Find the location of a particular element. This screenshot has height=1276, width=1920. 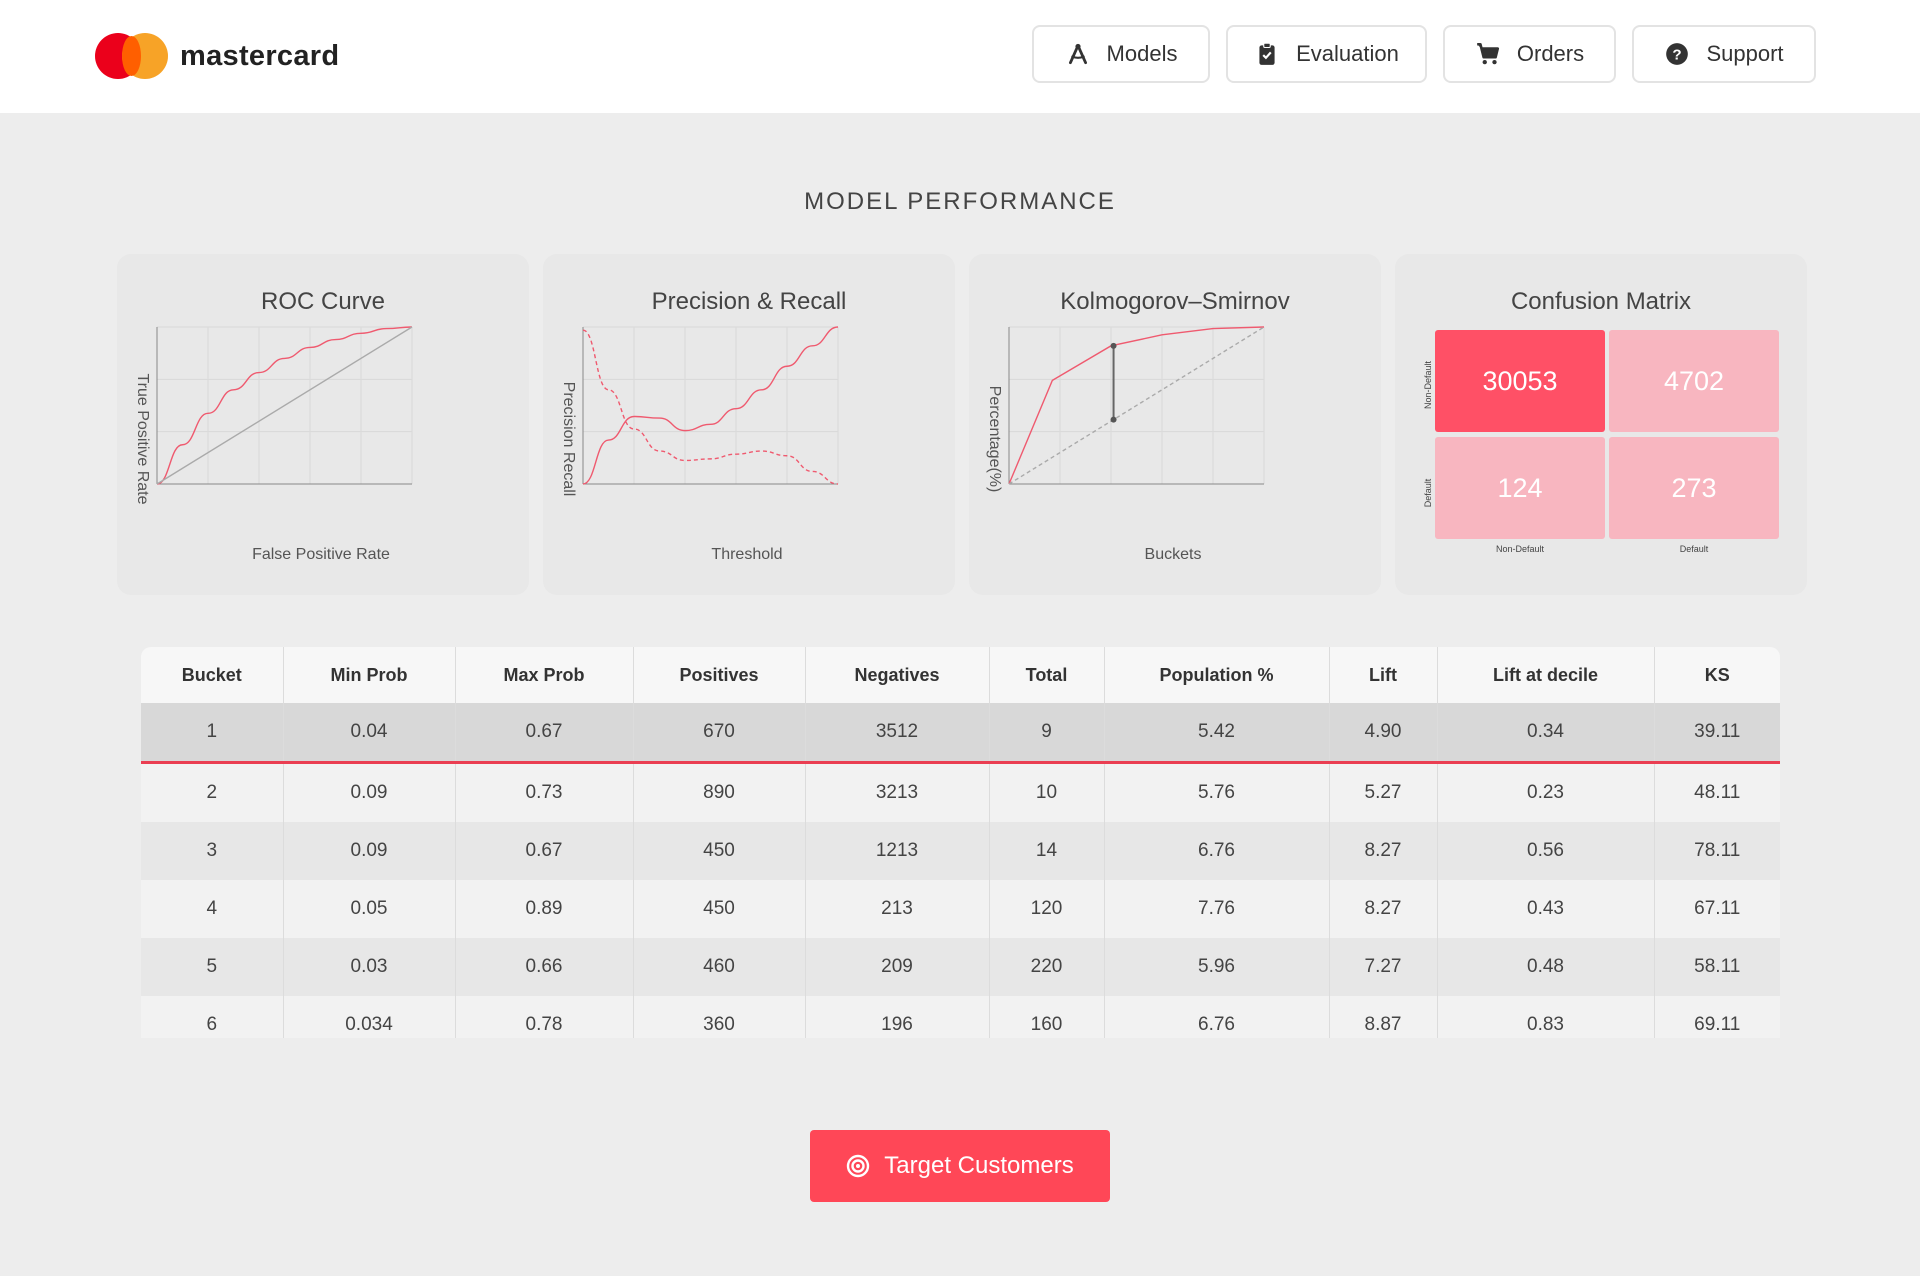

table-cell: 0.03 is located at coordinates (369, 967).